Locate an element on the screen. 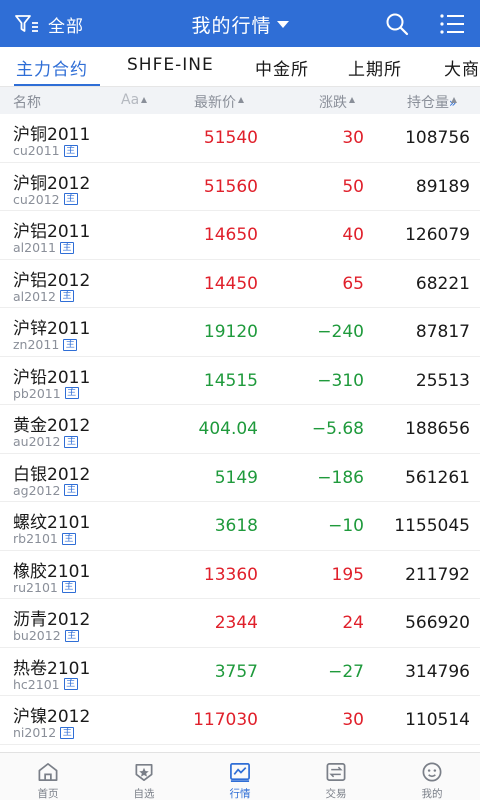 The height and width of the screenshot is (800, 480). contract-code-text: zn2011 is located at coordinates (36, 344).